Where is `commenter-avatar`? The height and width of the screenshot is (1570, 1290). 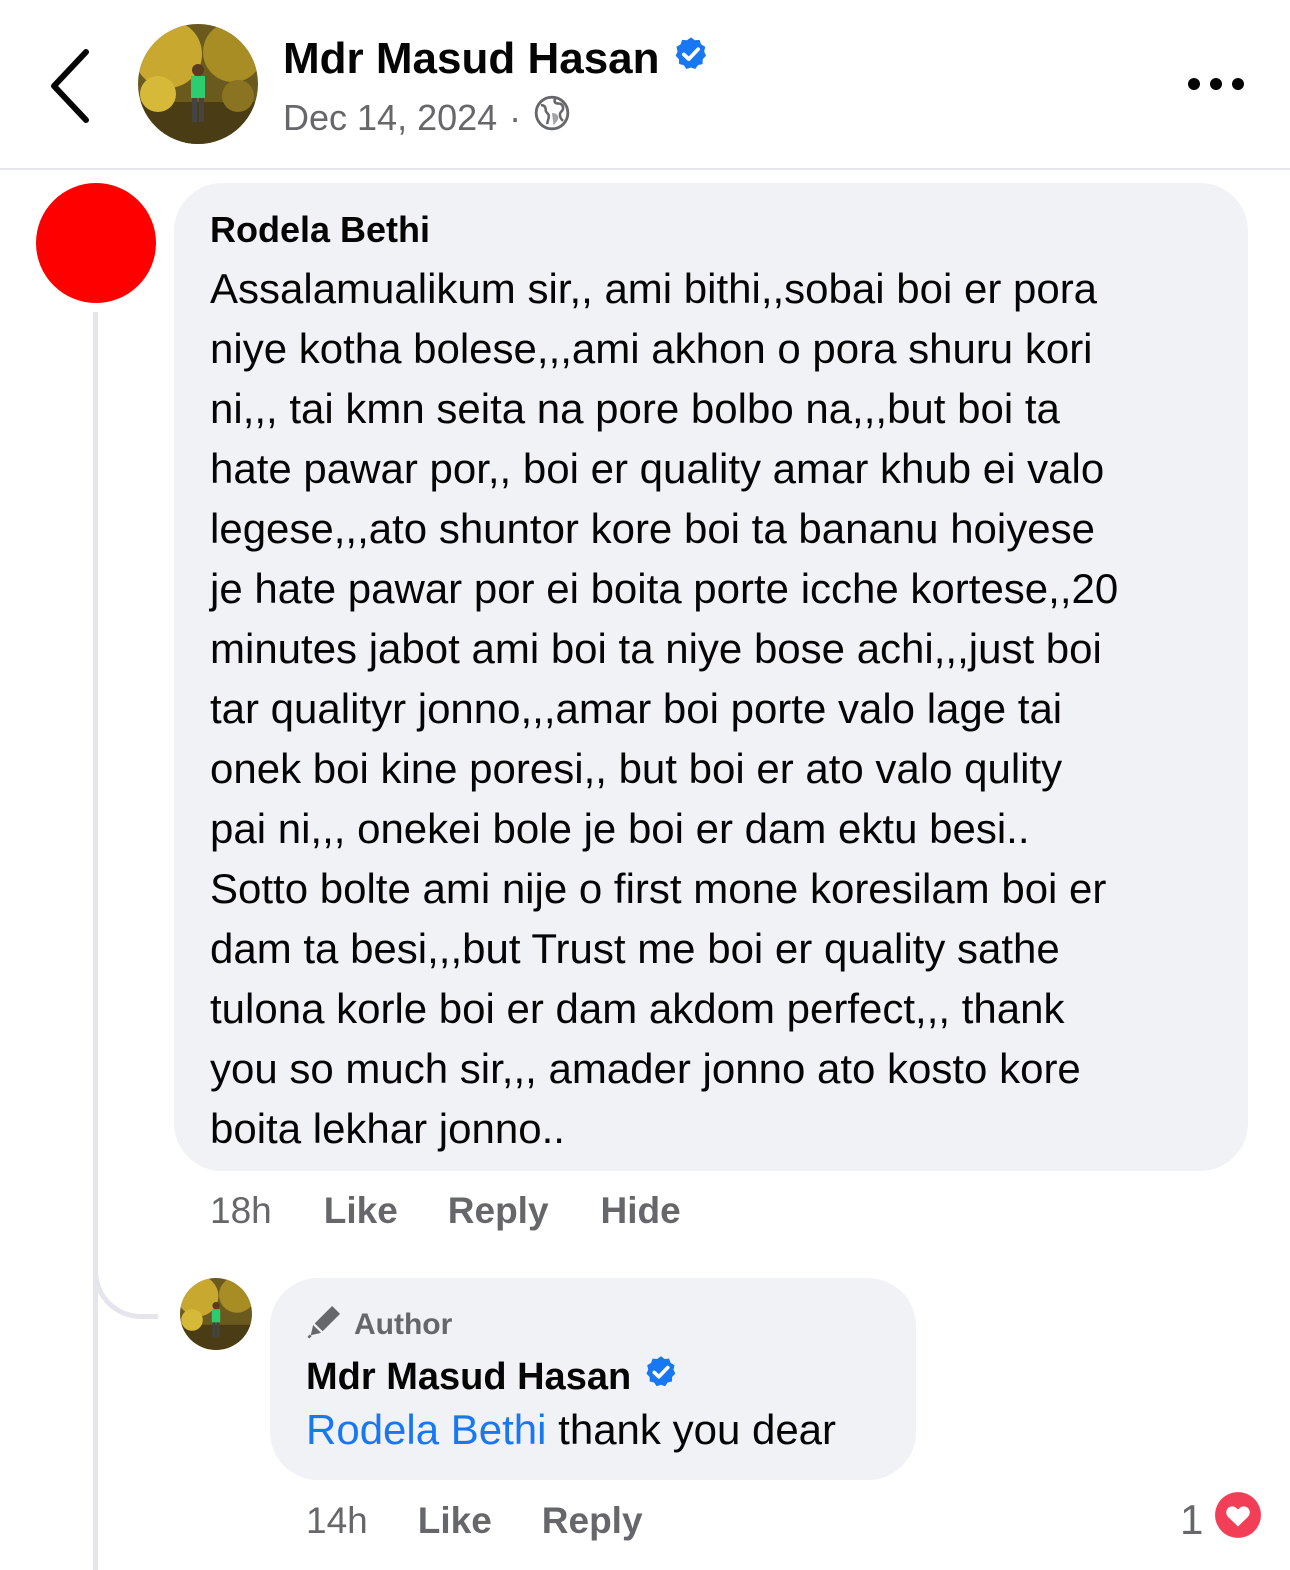
commenter-avatar is located at coordinates (96, 243).